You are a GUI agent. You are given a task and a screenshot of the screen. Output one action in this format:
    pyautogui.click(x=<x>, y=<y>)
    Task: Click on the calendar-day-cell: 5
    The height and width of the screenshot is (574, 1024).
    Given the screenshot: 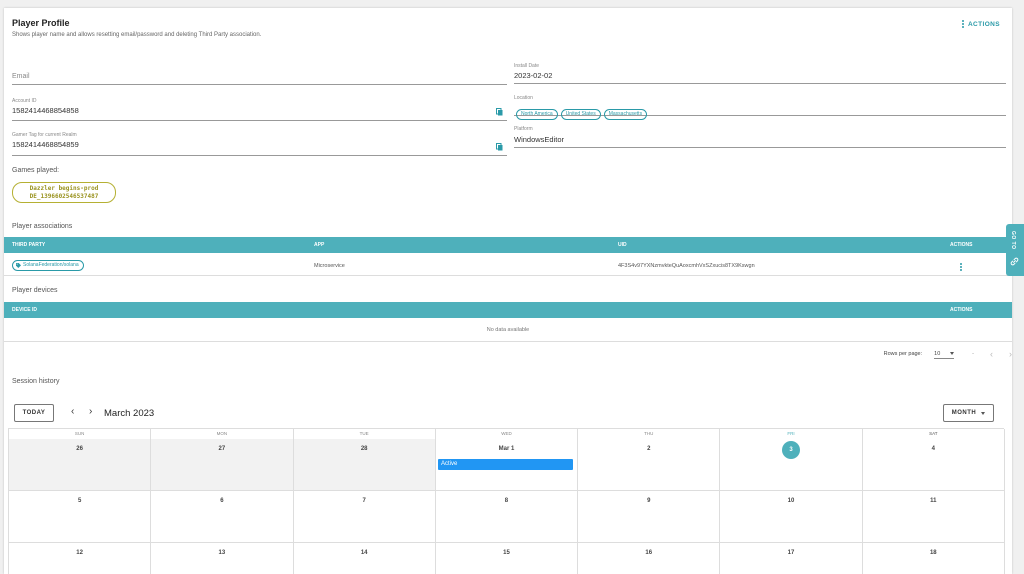 What is the action you would take?
    pyautogui.click(x=80, y=517)
    